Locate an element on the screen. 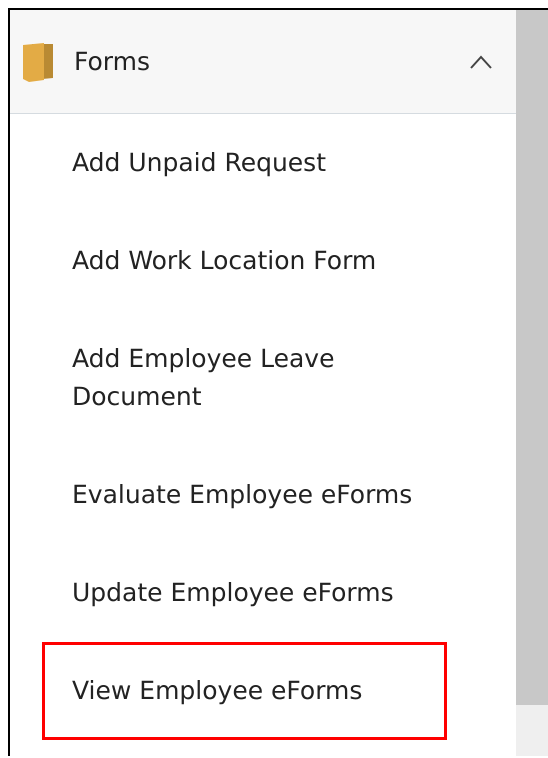 The height and width of the screenshot is (758, 548). menu-item: Add Employee Leave Document is located at coordinates (244, 378).